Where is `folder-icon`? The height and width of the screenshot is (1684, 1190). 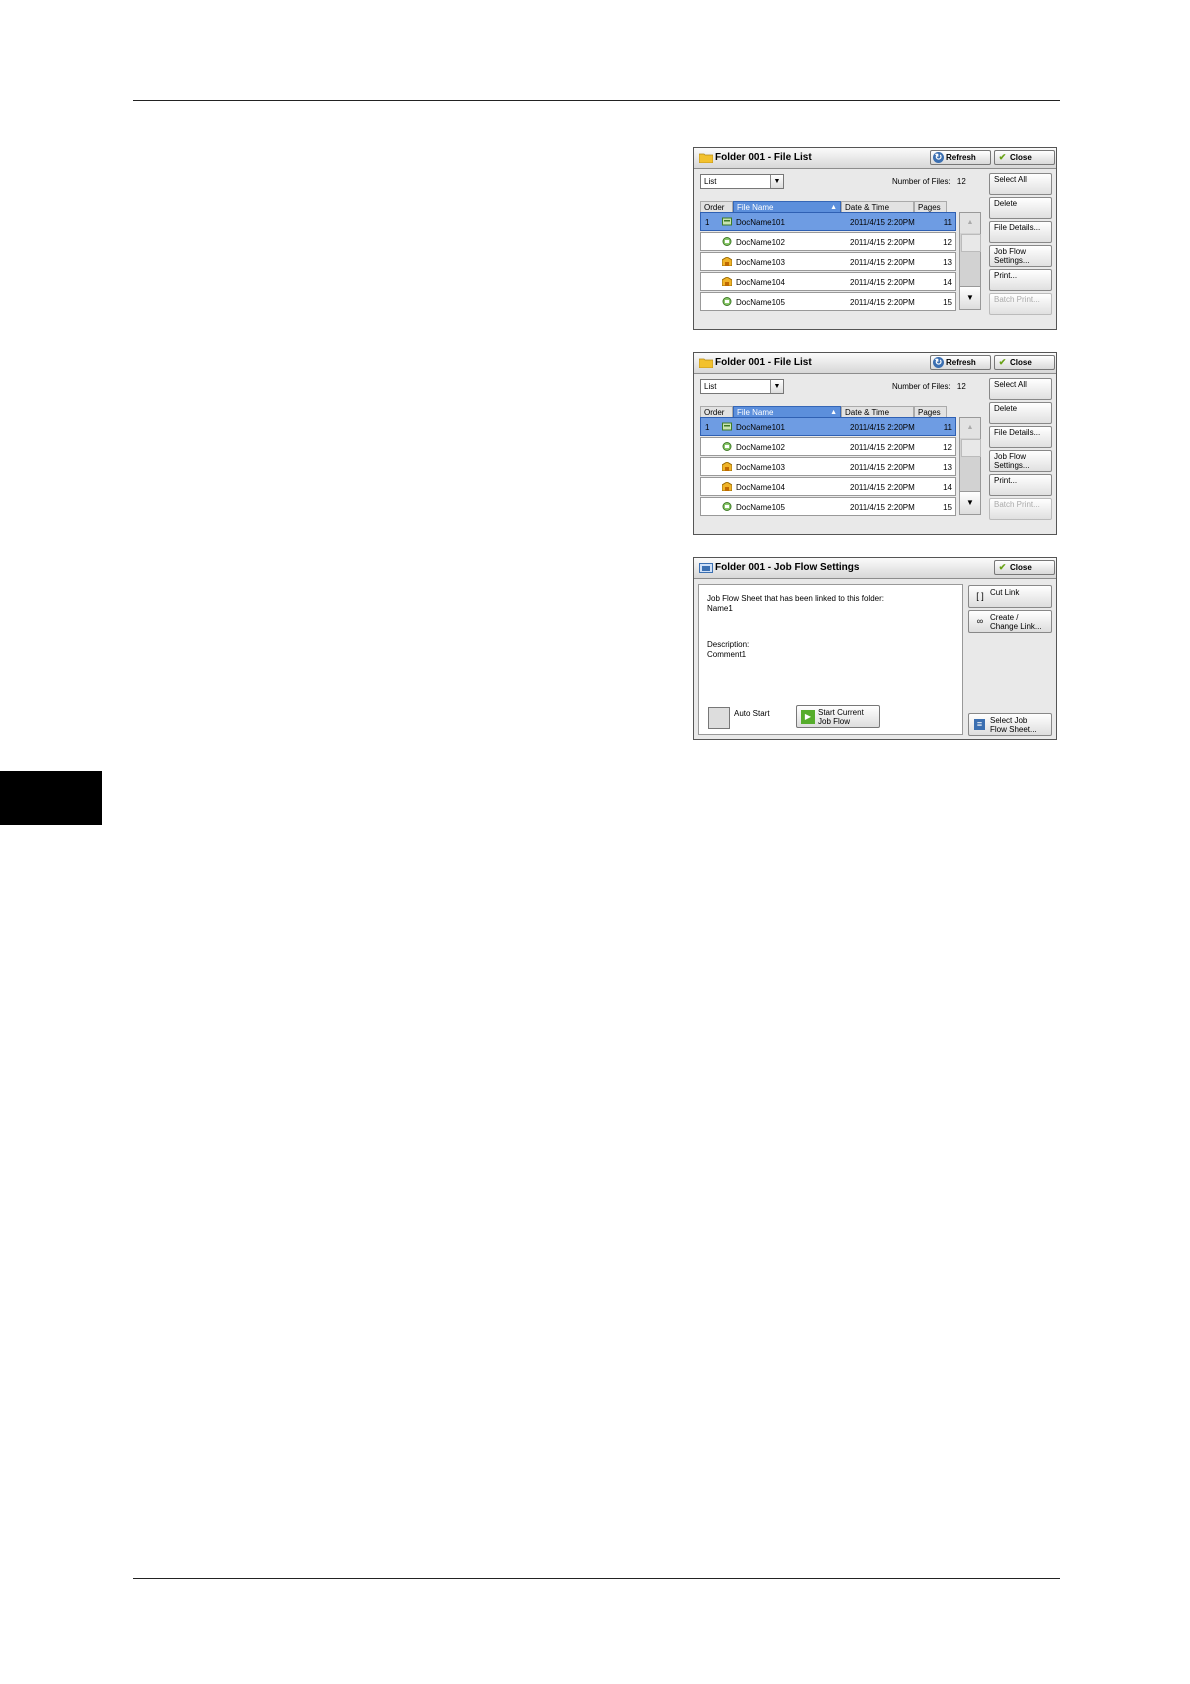 folder-icon is located at coordinates (706, 158).